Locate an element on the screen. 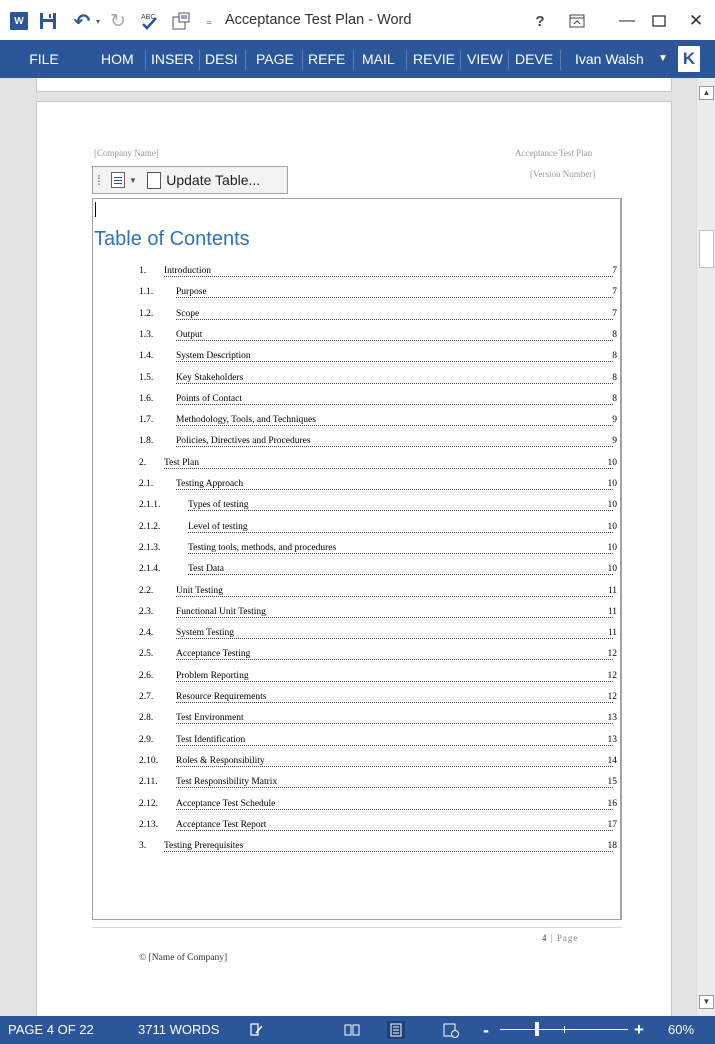 This screenshot has width=715, height=1044. toc-entry: 2.8. Test Environment 13 is located at coordinates (355, 720).